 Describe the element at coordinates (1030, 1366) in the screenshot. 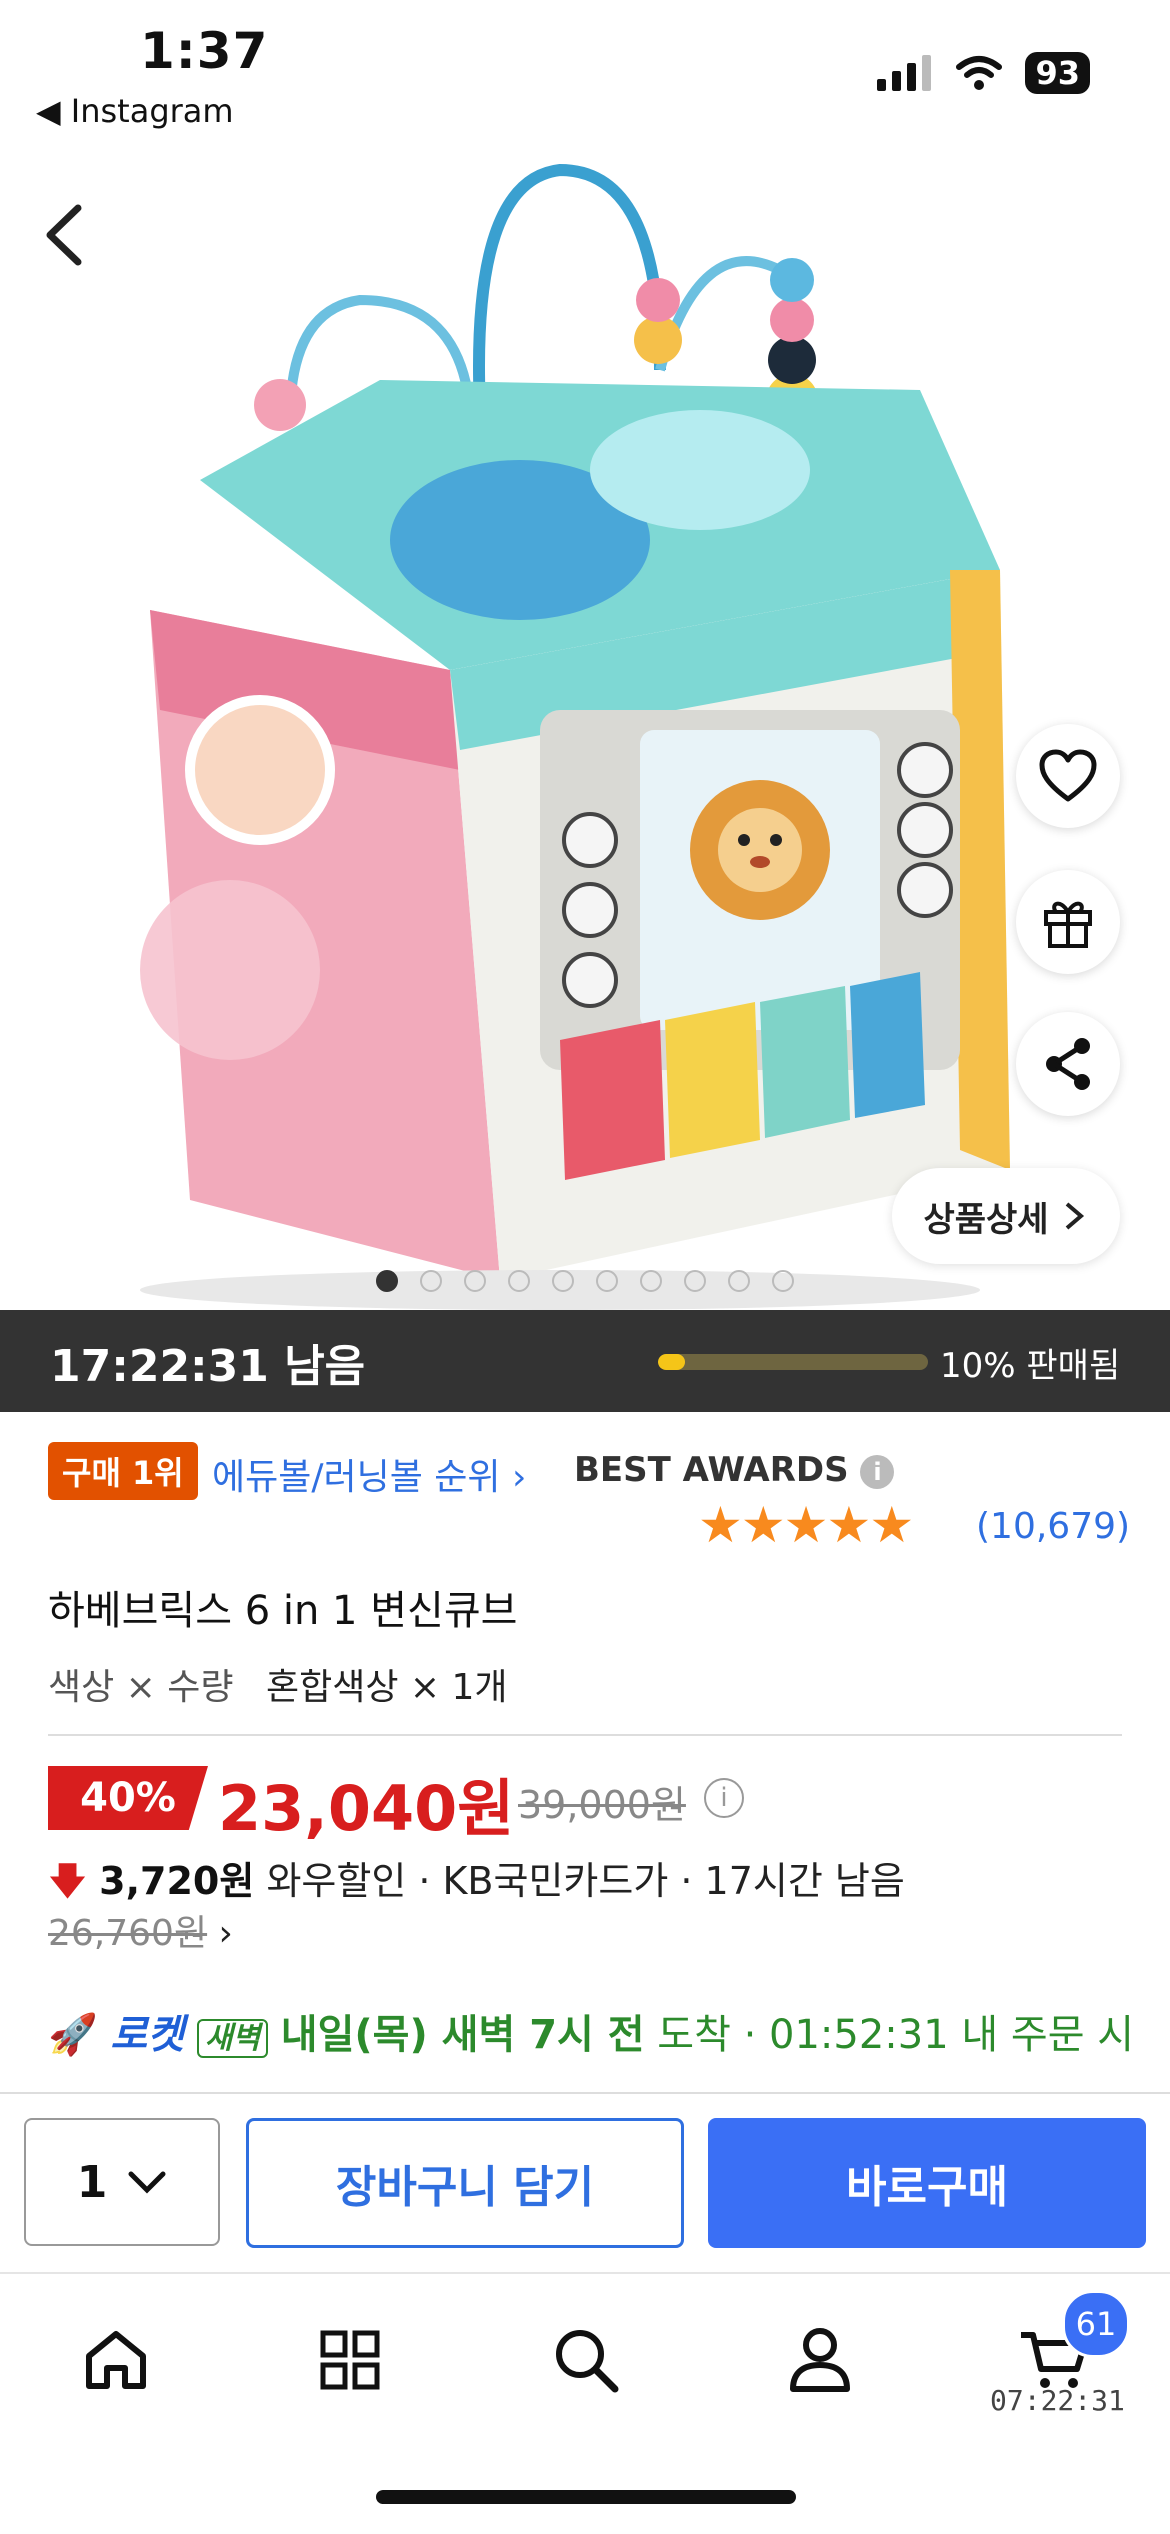

I see `sold-percent-label: 10% 판매됨` at that location.